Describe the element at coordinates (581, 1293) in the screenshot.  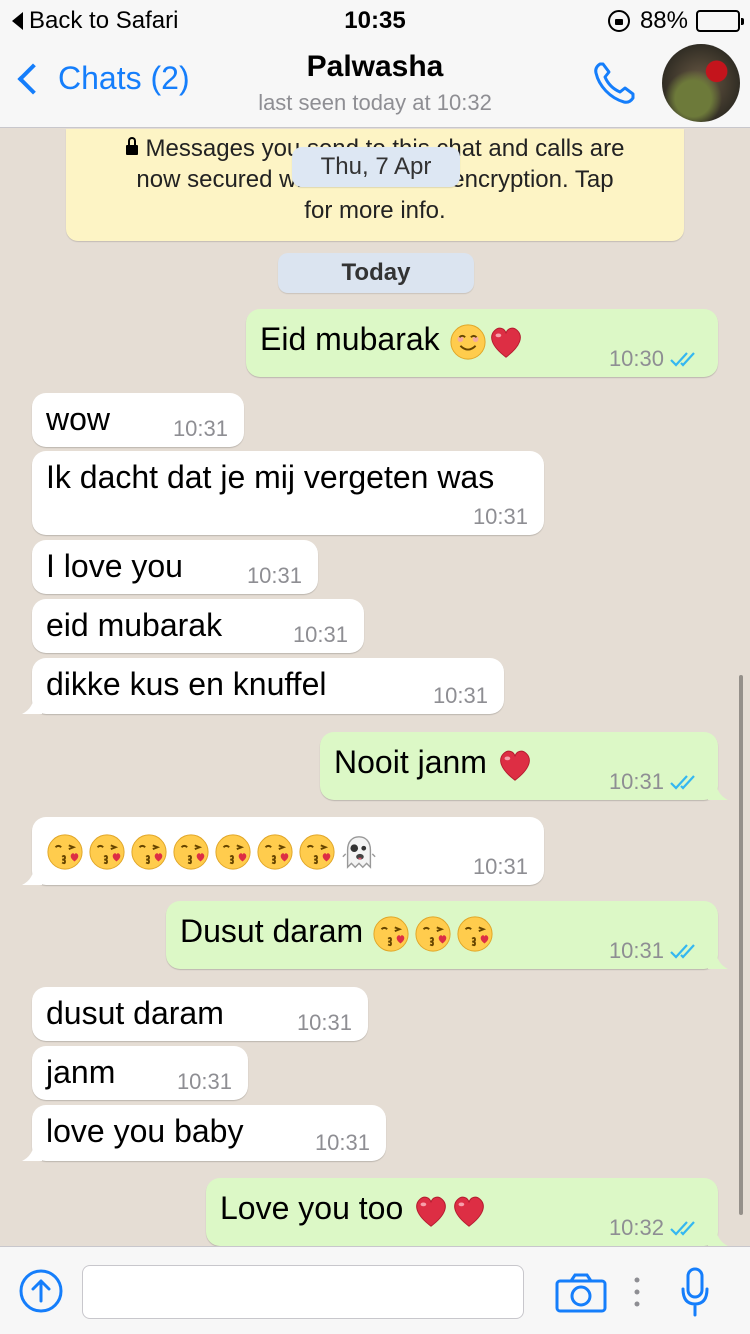
I see `camera-icon` at that location.